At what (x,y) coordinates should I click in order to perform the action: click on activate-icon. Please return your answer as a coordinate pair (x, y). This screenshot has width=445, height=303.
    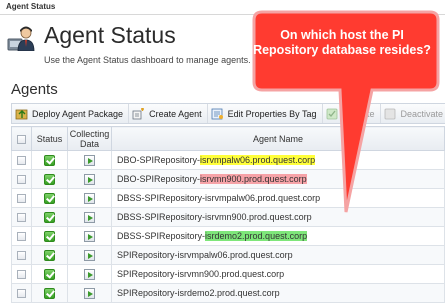
    Looking at the image, I should click on (331, 113).